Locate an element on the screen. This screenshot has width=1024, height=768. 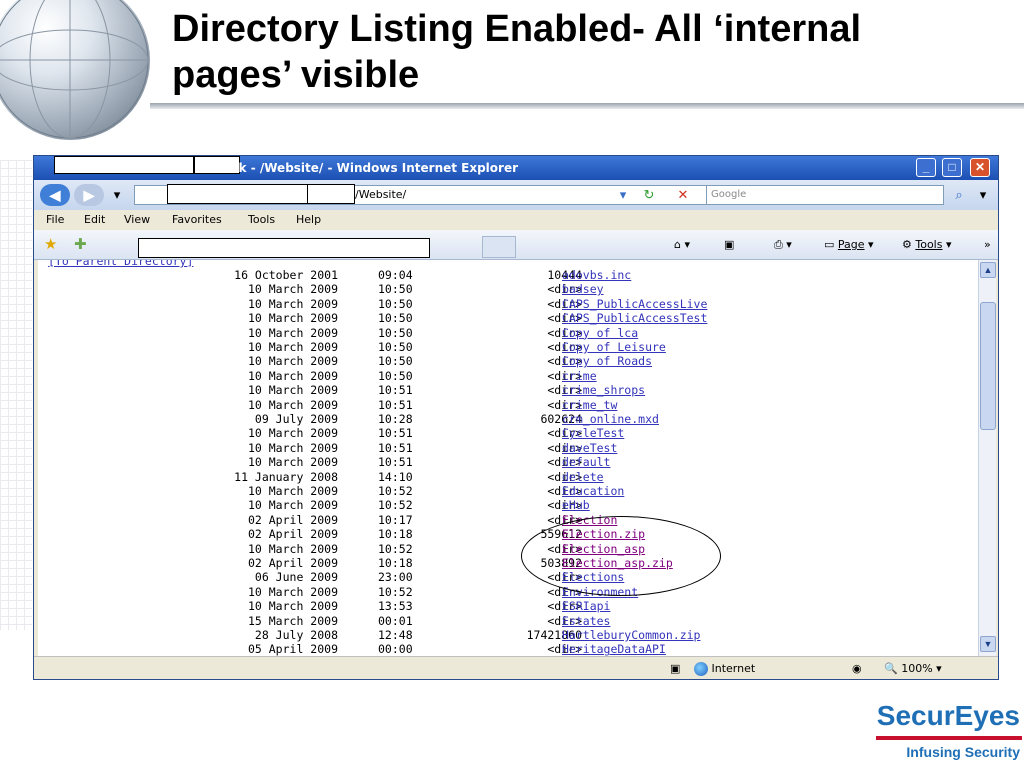
refresh-icon: ↻ is located at coordinates (649, 195).